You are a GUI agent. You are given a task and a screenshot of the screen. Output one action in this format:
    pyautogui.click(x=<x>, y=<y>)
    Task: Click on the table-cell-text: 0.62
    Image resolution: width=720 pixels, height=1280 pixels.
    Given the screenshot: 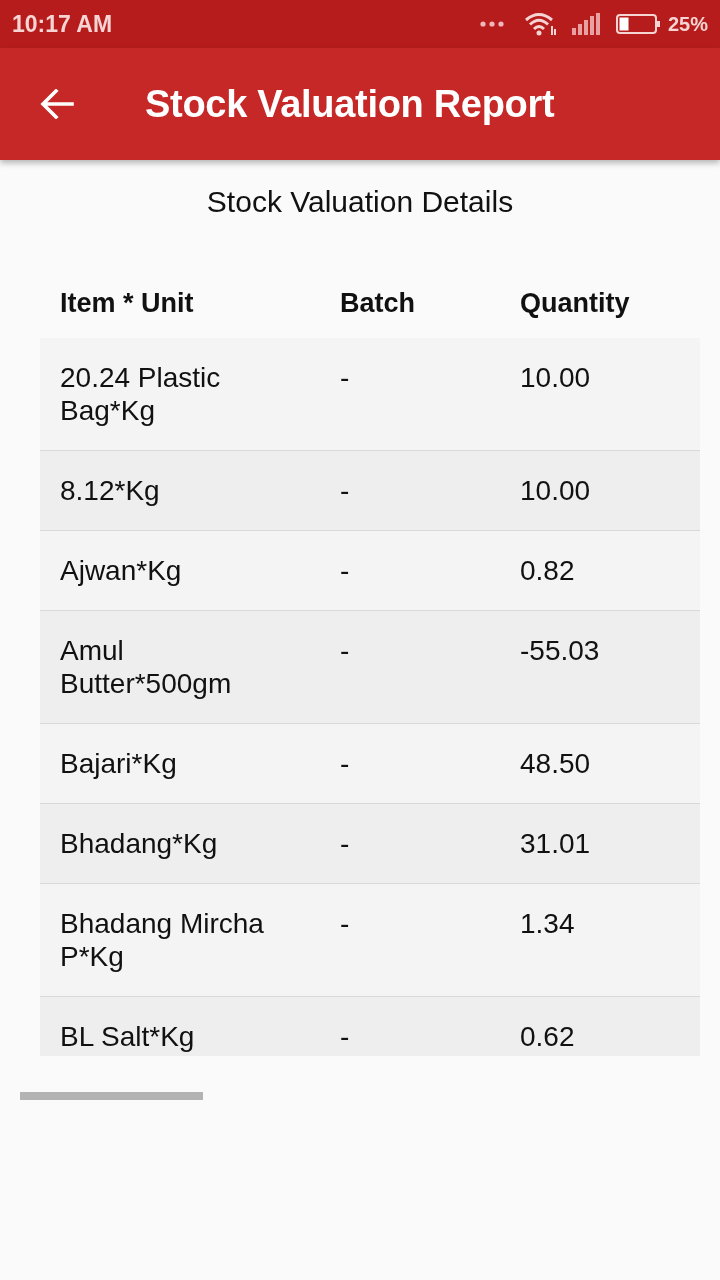 What is the action you would take?
    pyautogui.click(x=547, y=1037)
    